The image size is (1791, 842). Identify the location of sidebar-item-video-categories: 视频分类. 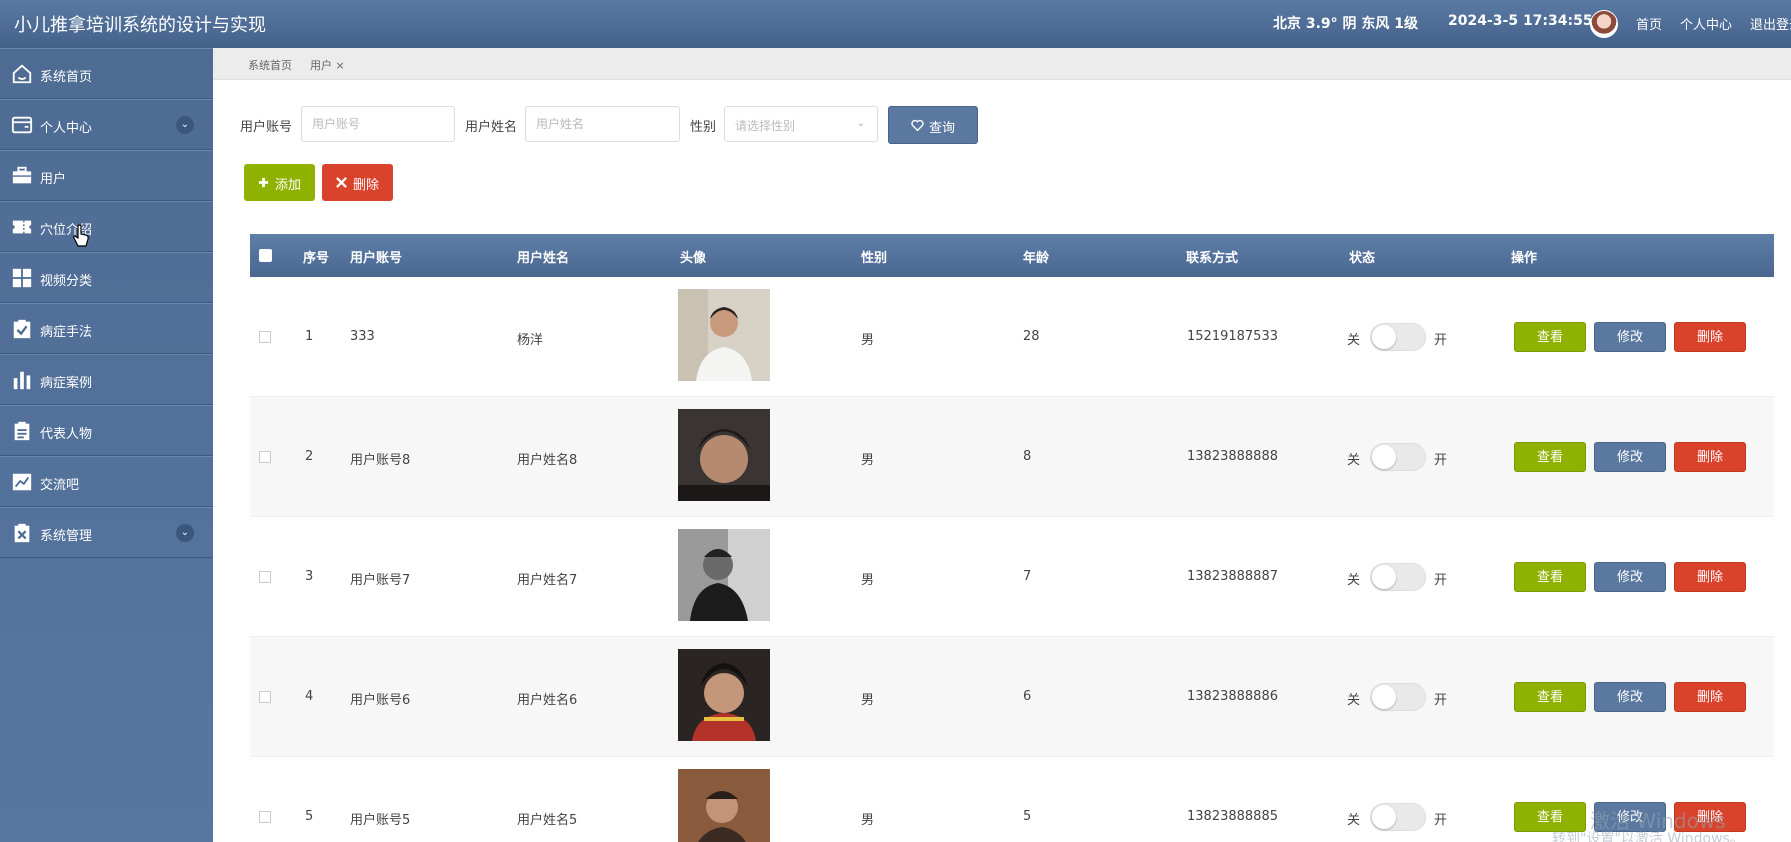
(106, 277).